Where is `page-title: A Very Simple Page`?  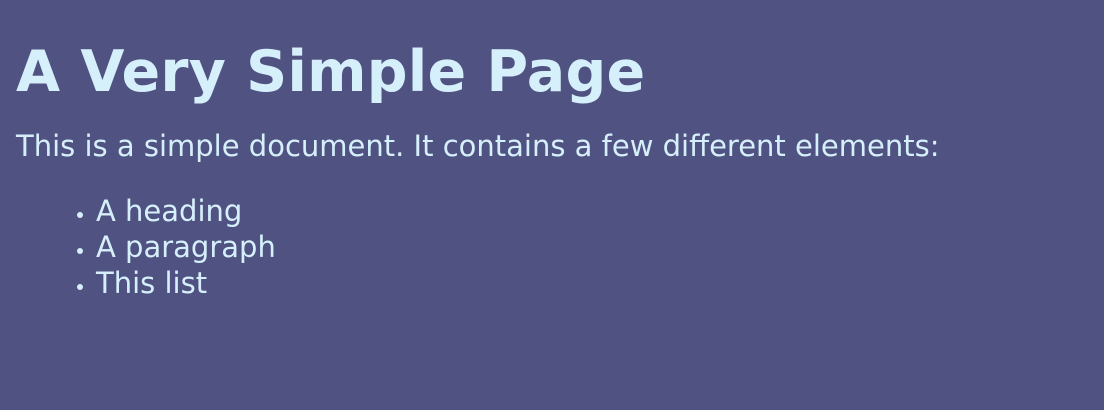
page-title: A Very Simple Page is located at coordinates (331, 72).